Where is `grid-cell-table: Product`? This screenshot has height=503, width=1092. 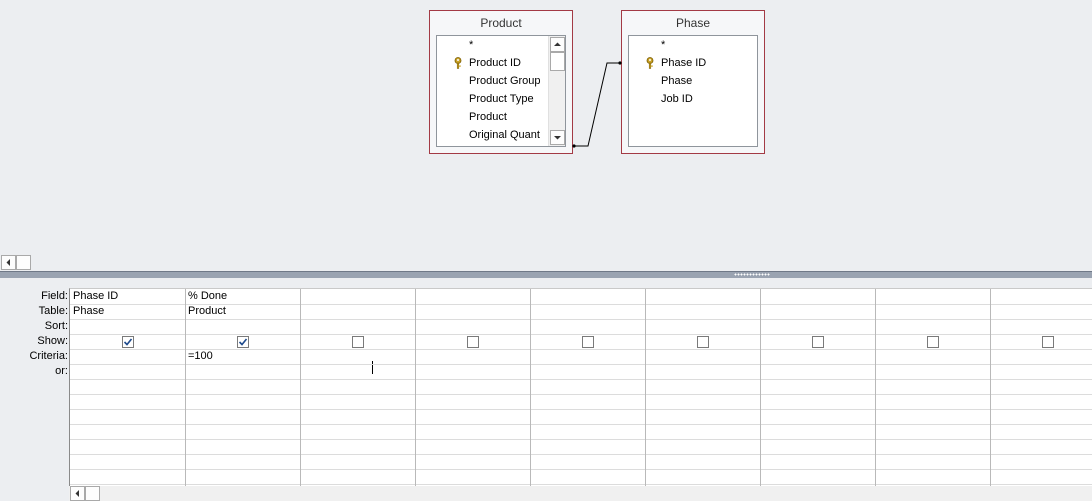 grid-cell-table: Product is located at coordinates (242, 311).